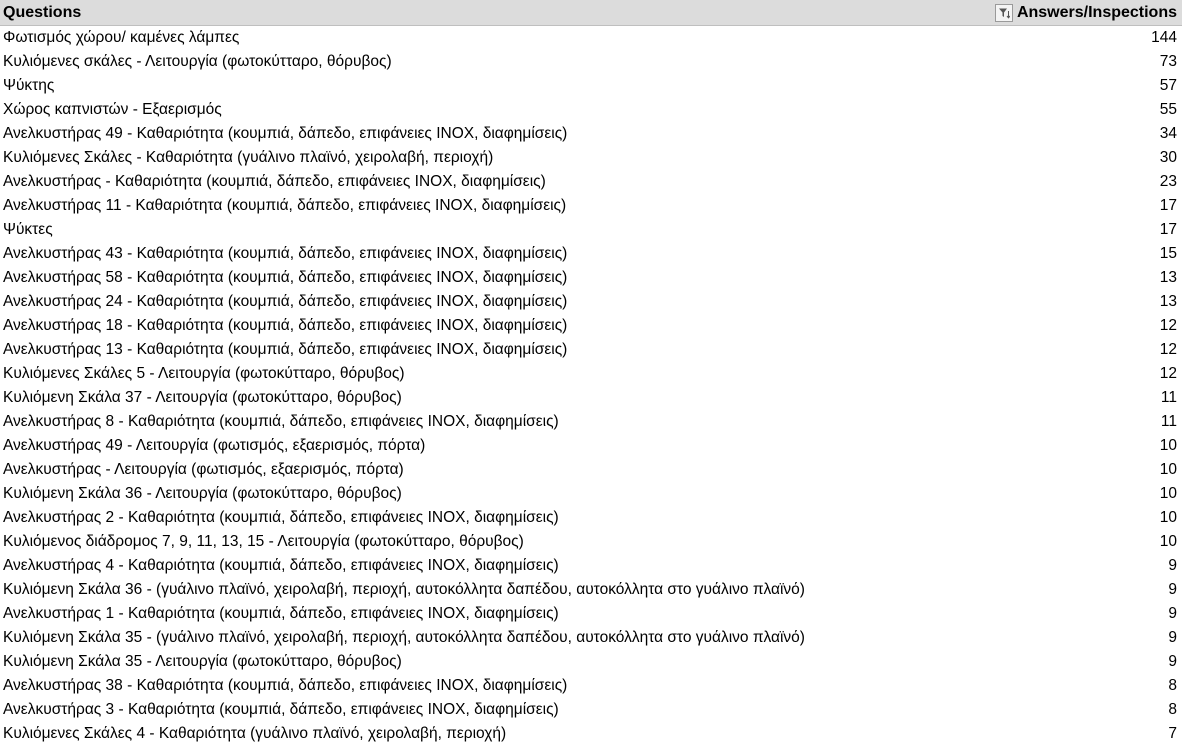  I want to click on table-header: Questions Answers/Inspections, so click(591, 13).